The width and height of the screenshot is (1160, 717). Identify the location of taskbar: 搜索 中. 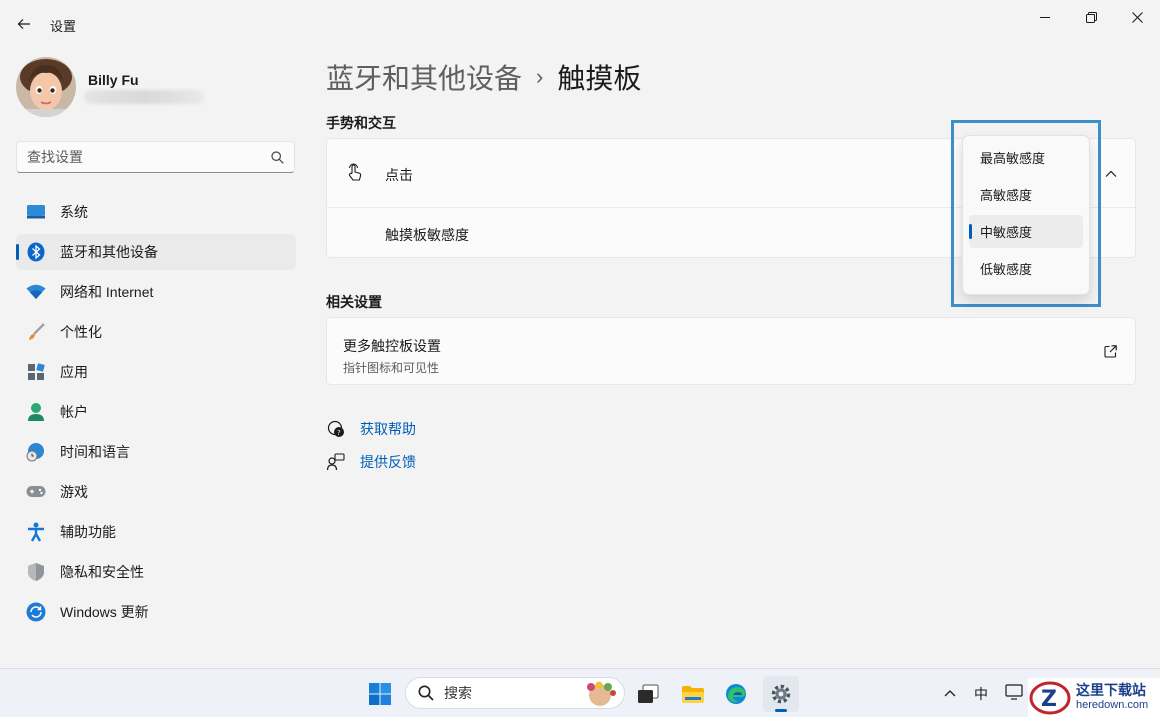
(580, 692).